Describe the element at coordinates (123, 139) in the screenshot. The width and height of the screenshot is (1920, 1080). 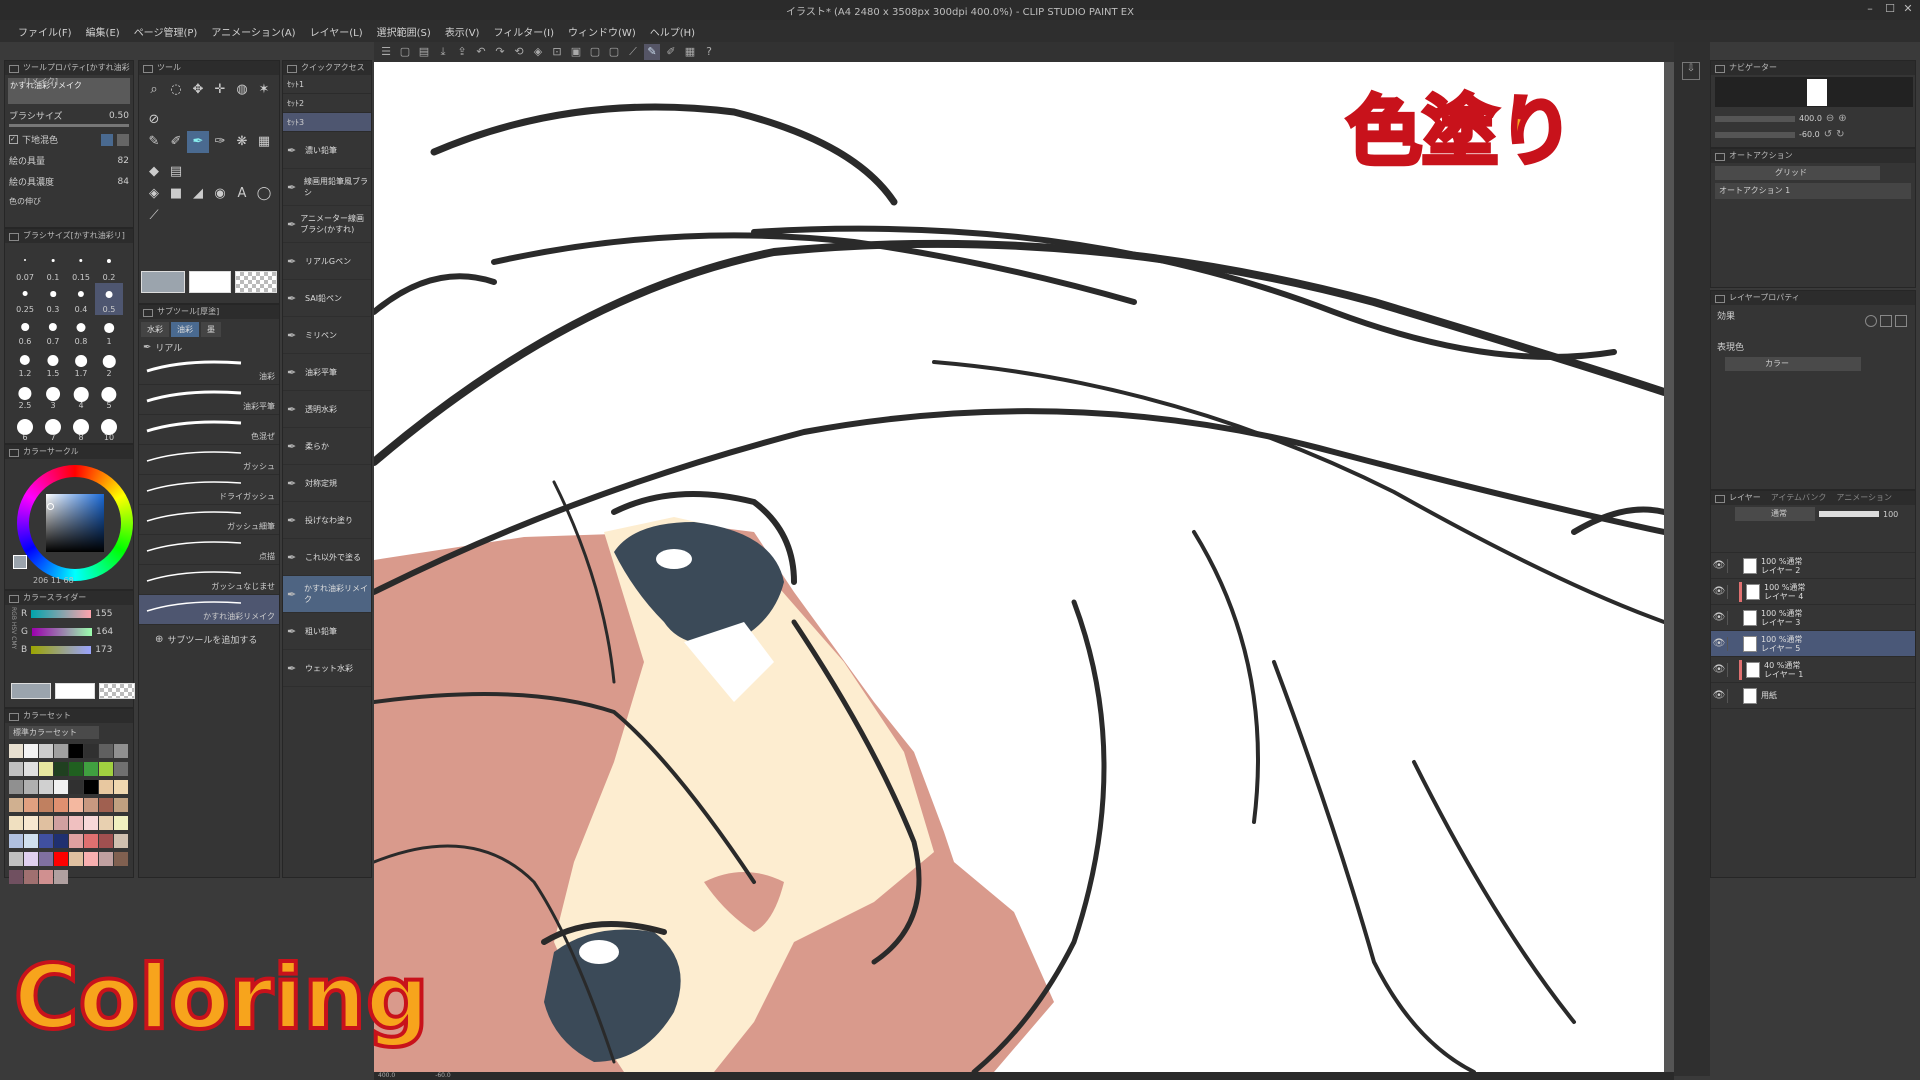
I see `blend-mode-b-icon` at that location.